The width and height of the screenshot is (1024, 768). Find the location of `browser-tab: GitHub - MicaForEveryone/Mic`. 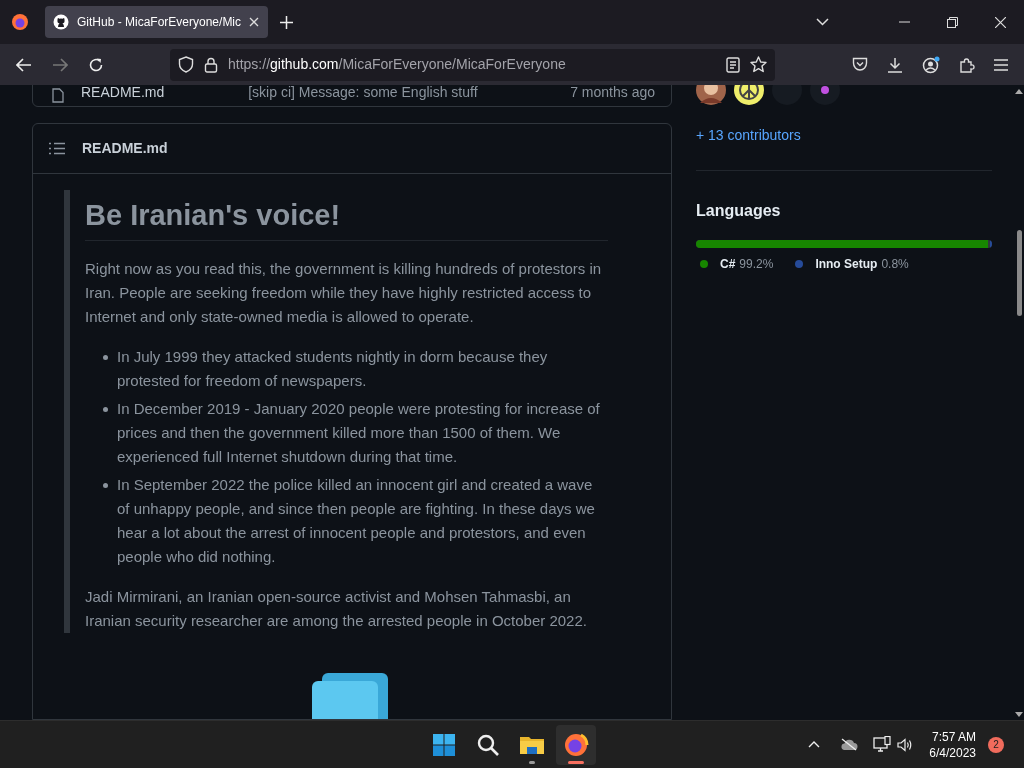

browser-tab: GitHub - MicaForEveryone/Mic is located at coordinates (156, 22).